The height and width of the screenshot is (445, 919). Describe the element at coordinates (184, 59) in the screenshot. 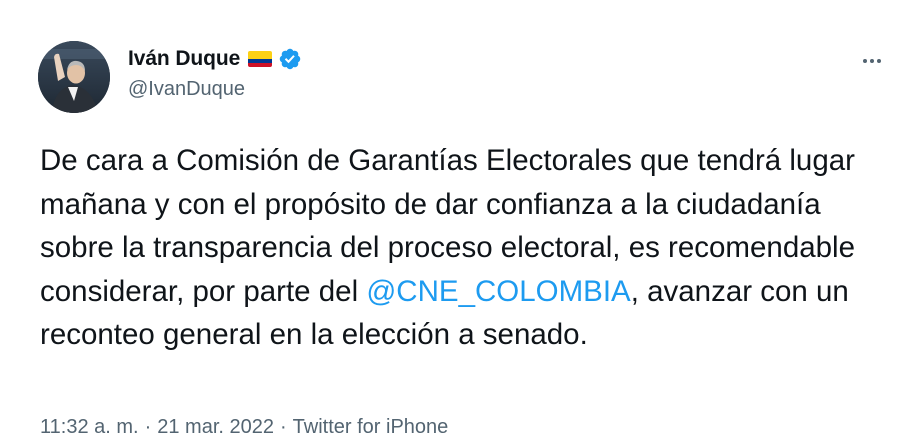

I see `author-display-name: Iván Duque` at that location.